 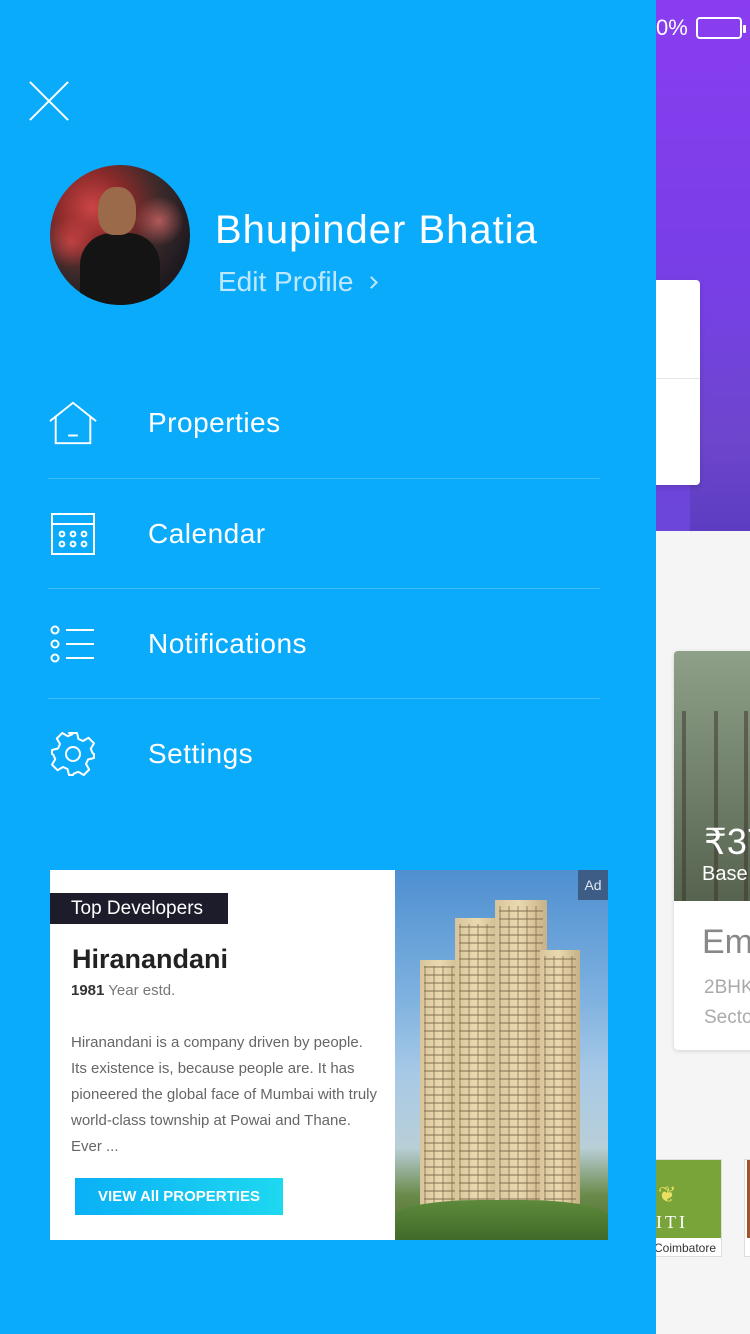 What do you see at coordinates (142, 990) in the screenshot?
I see `ad-year-suffix: Year estd.` at bounding box center [142, 990].